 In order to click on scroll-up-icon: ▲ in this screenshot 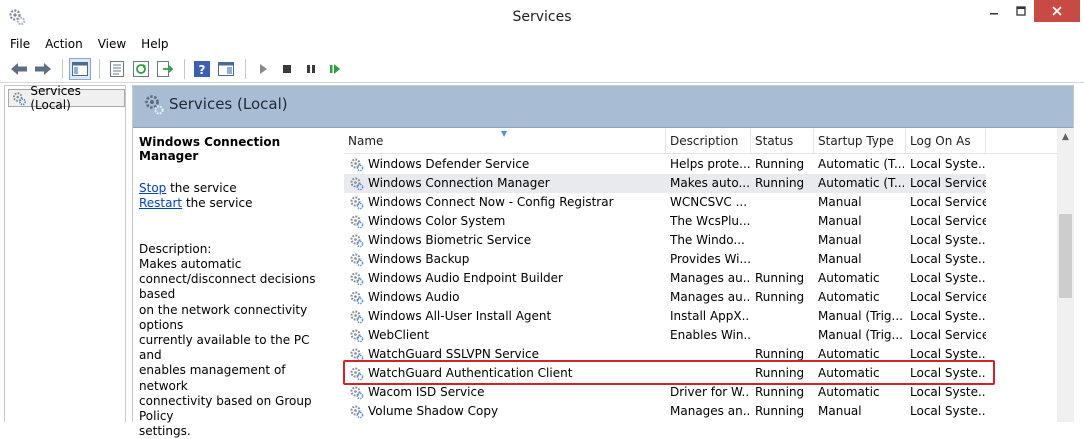, I will do `click(1065, 136)`.